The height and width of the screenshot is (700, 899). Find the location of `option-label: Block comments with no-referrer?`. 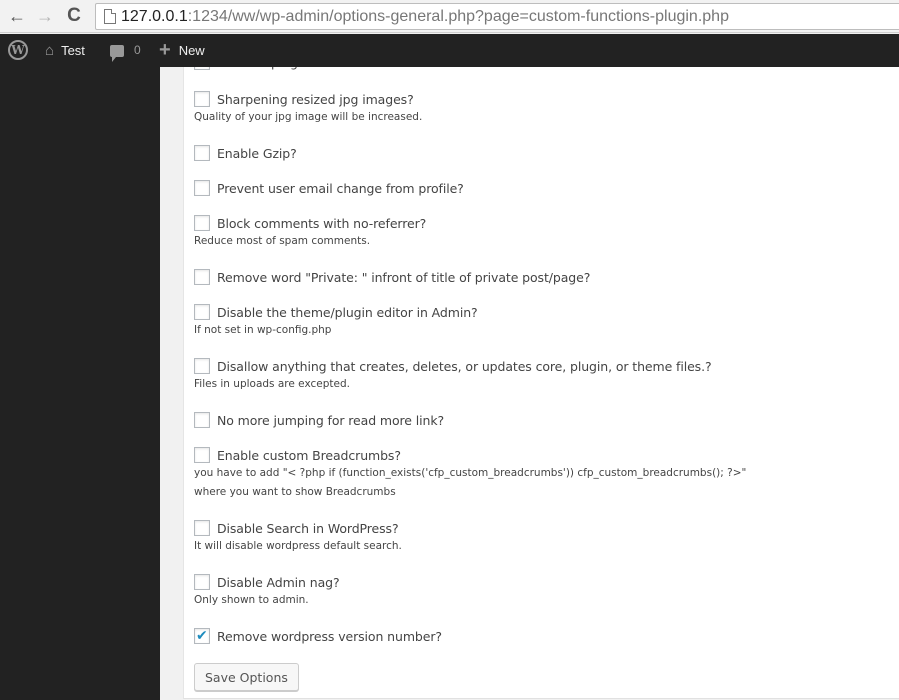

option-label: Block comments with no-referrer? is located at coordinates (322, 223).